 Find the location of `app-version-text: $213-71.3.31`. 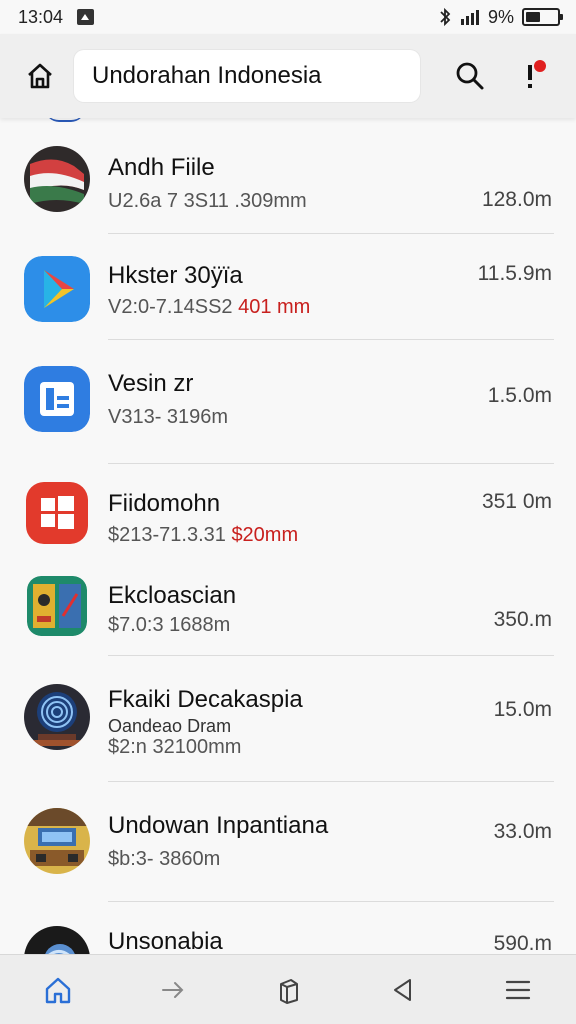

app-version-text: $213-71.3.31 is located at coordinates (170, 535).